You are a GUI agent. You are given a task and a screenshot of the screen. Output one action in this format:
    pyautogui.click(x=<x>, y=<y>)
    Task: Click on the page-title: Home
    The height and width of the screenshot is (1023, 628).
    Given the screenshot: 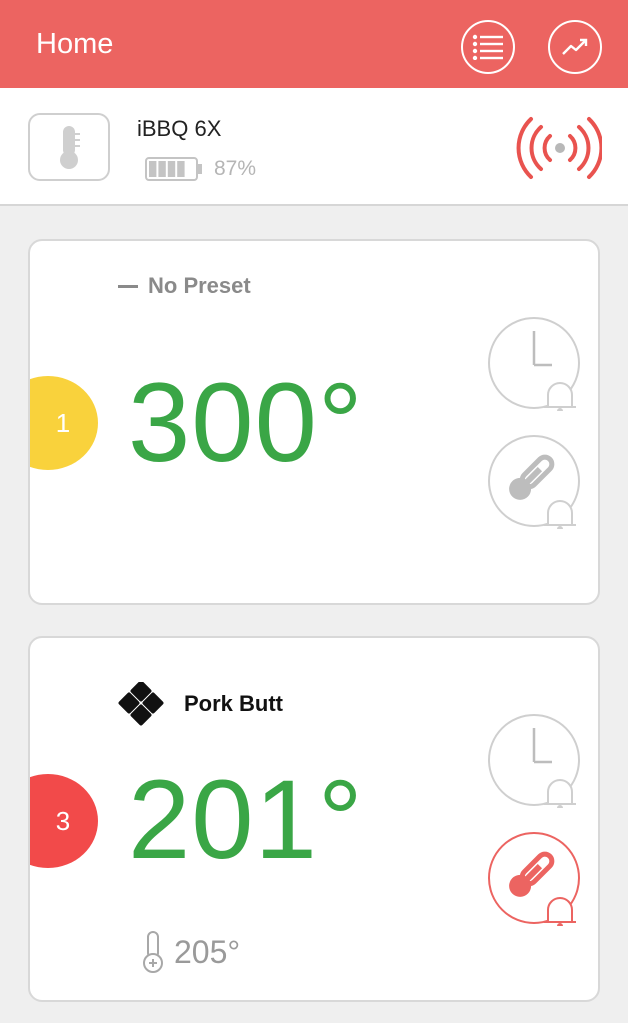 What is the action you would take?
    pyautogui.click(x=75, y=44)
    